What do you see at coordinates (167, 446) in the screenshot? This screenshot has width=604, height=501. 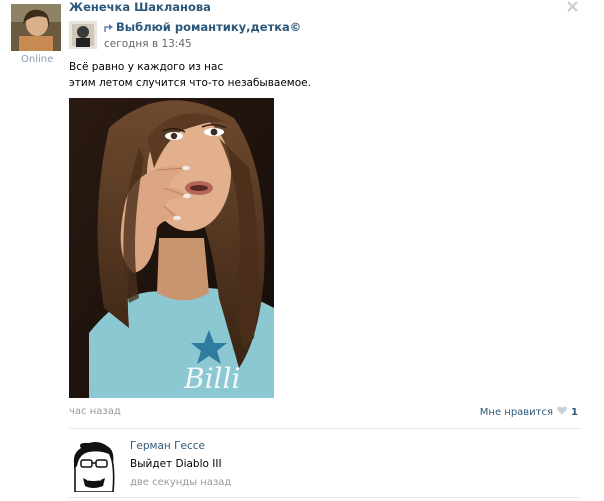 I see `comment-author-name: Герман Гессе` at bounding box center [167, 446].